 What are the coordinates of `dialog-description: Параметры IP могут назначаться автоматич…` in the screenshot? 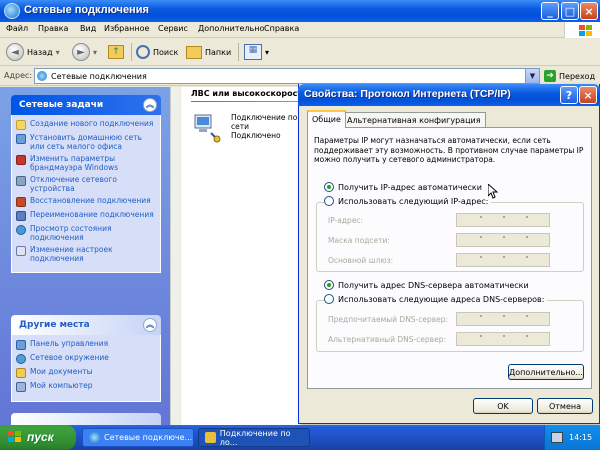 It's located at (449, 150).